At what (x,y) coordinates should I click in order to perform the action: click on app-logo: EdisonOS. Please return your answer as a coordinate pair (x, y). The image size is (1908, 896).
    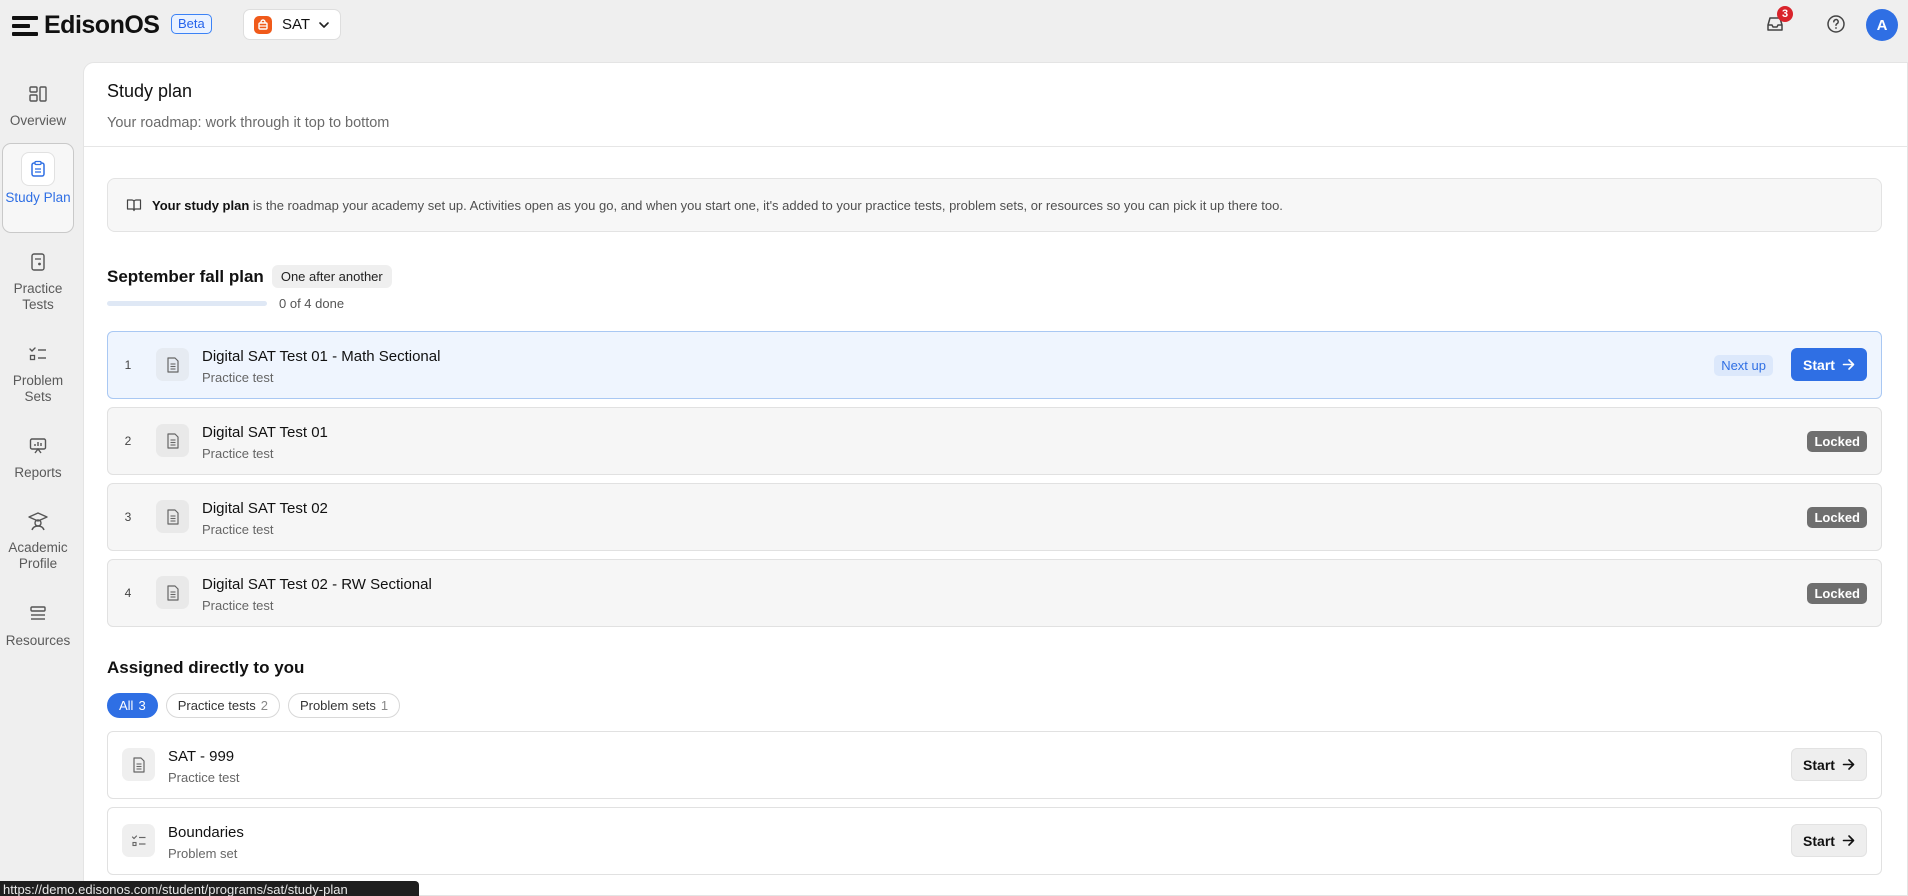
    Looking at the image, I should click on (86, 25).